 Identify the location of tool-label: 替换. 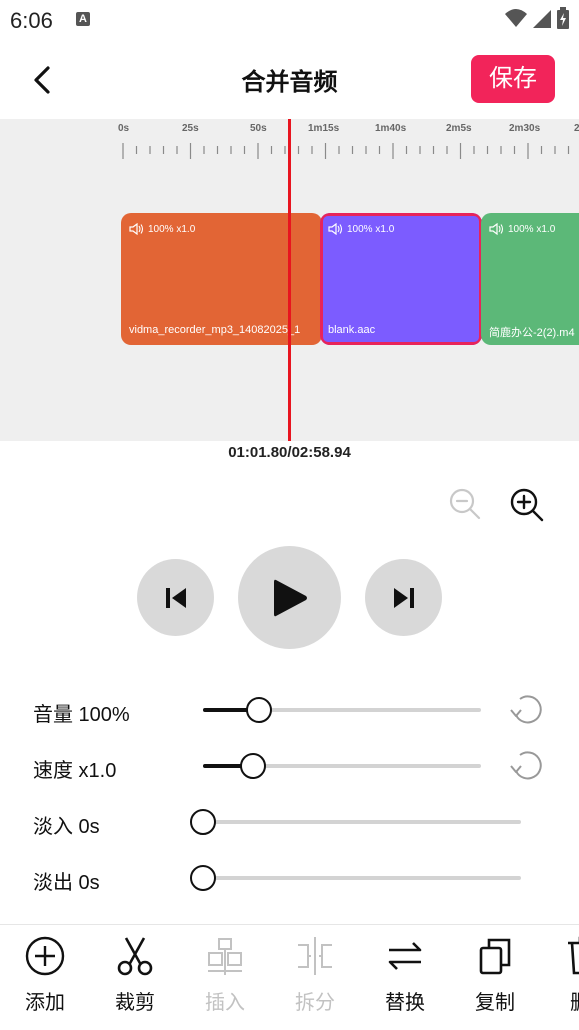
(405, 1003).